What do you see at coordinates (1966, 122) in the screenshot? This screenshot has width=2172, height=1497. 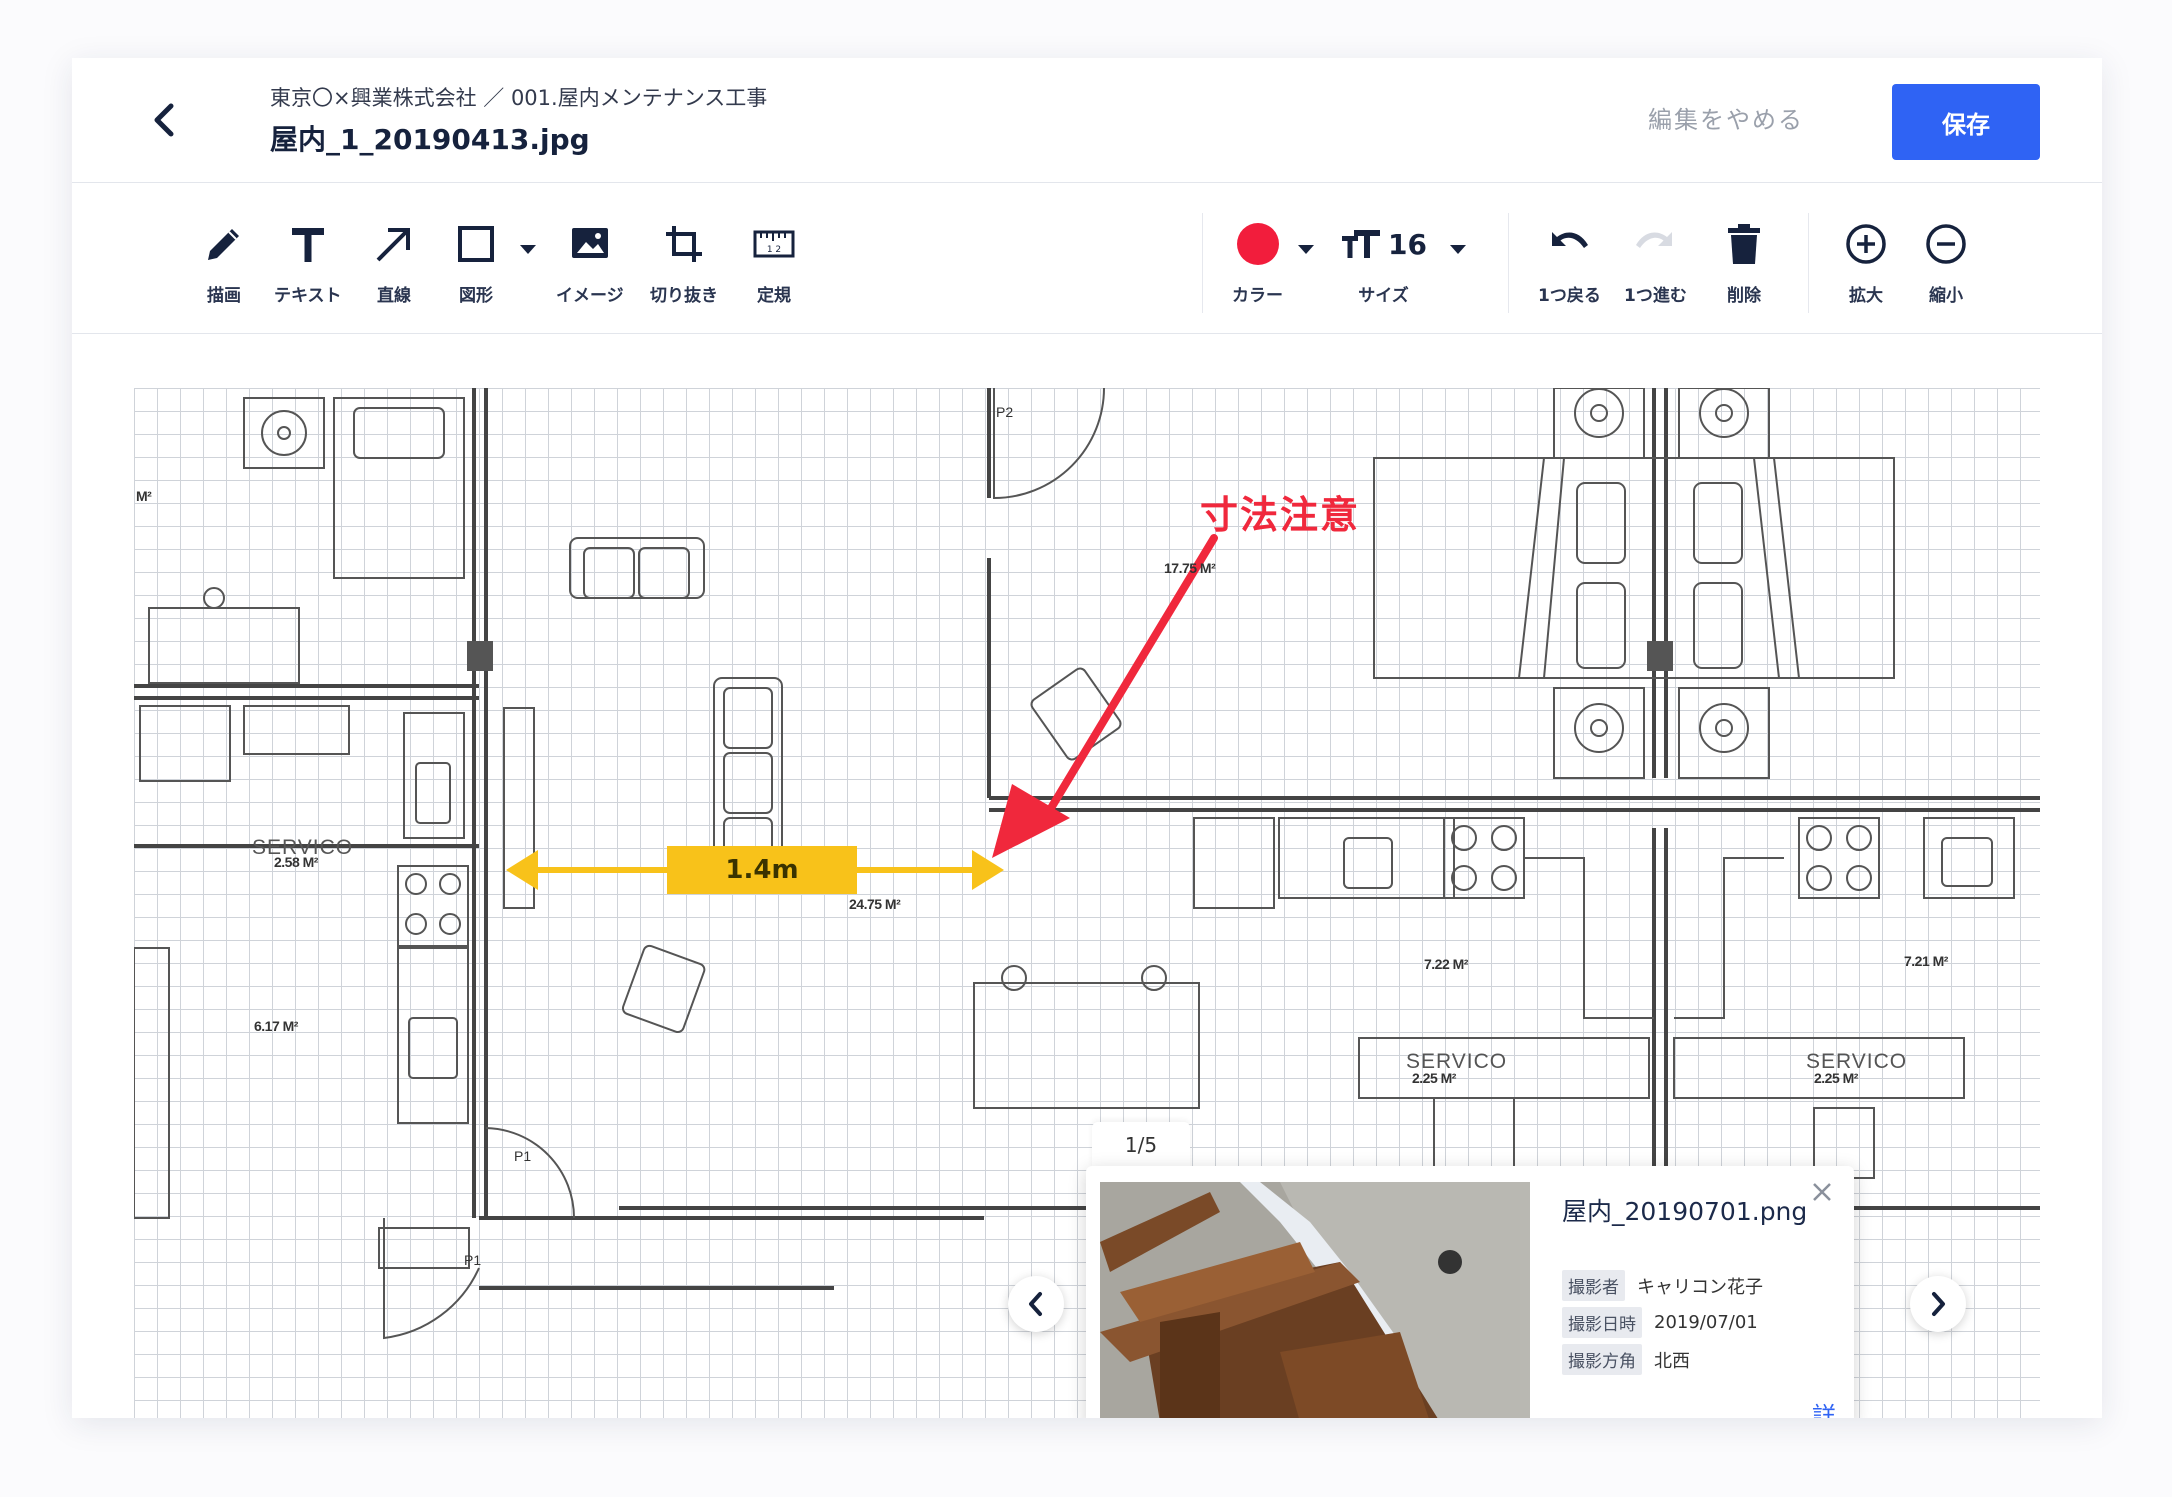 I see `save-button: 保存` at bounding box center [1966, 122].